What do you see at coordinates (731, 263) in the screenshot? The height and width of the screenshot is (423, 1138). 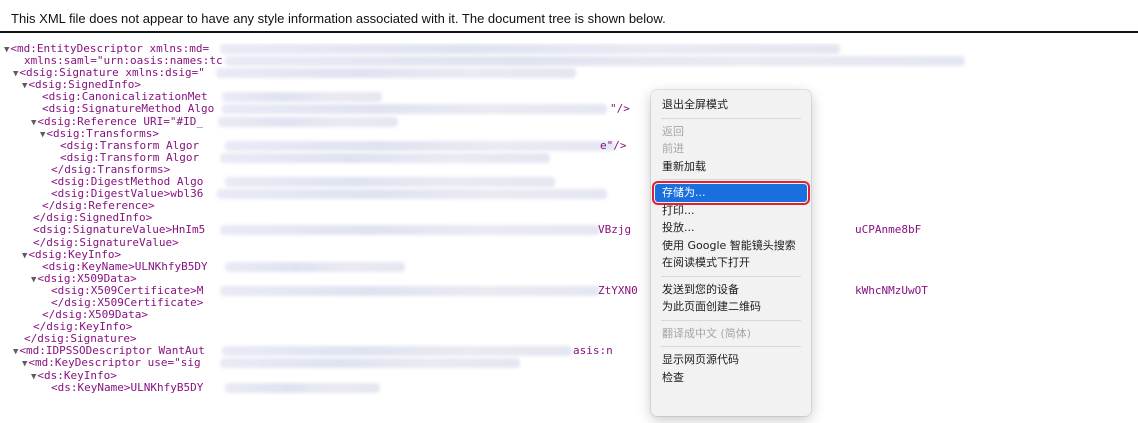 I see `menu-item: 在阅读模式下打开` at bounding box center [731, 263].